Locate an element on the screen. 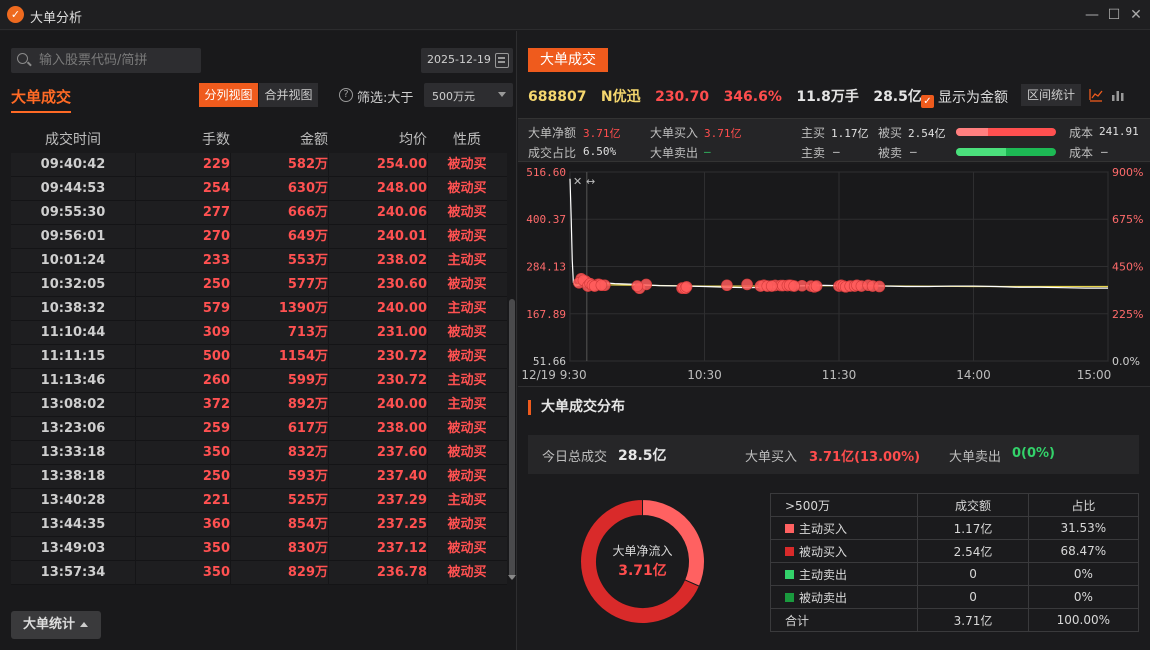 The width and height of the screenshot is (1150, 650). checkbox-checked-icon: ✓ is located at coordinates (927, 101).